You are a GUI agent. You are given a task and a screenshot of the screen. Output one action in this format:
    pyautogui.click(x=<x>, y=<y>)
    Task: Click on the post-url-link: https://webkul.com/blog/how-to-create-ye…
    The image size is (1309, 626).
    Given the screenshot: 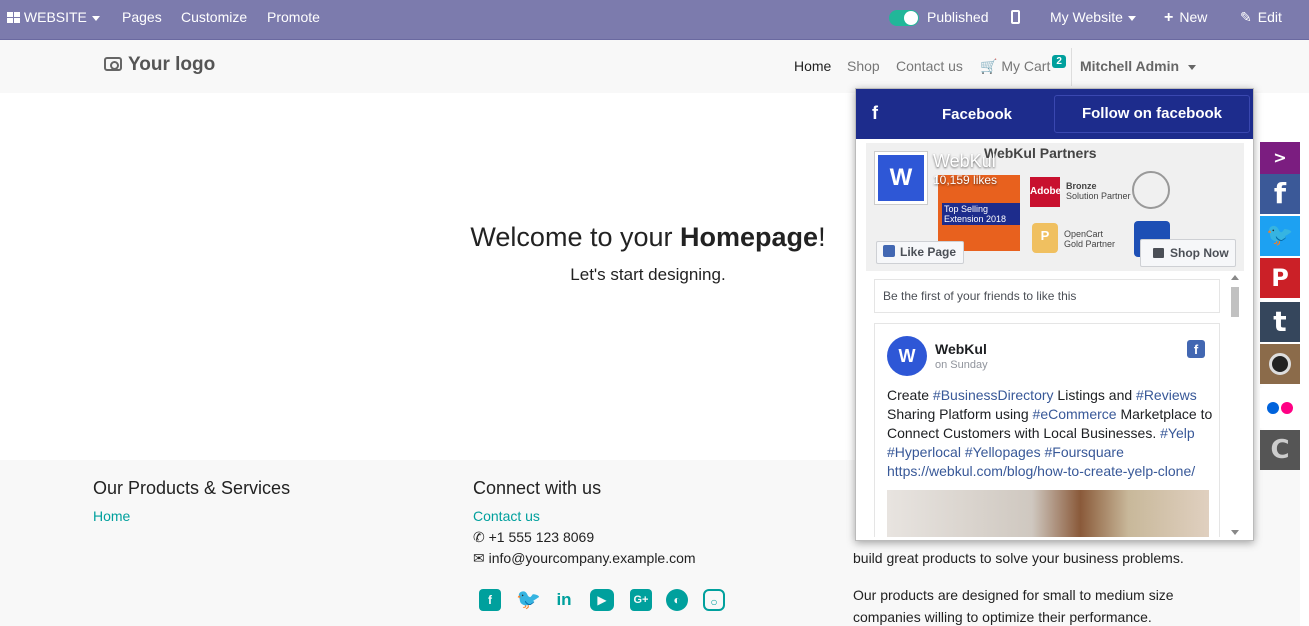 What is the action you would take?
    pyautogui.click(x=1041, y=471)
    